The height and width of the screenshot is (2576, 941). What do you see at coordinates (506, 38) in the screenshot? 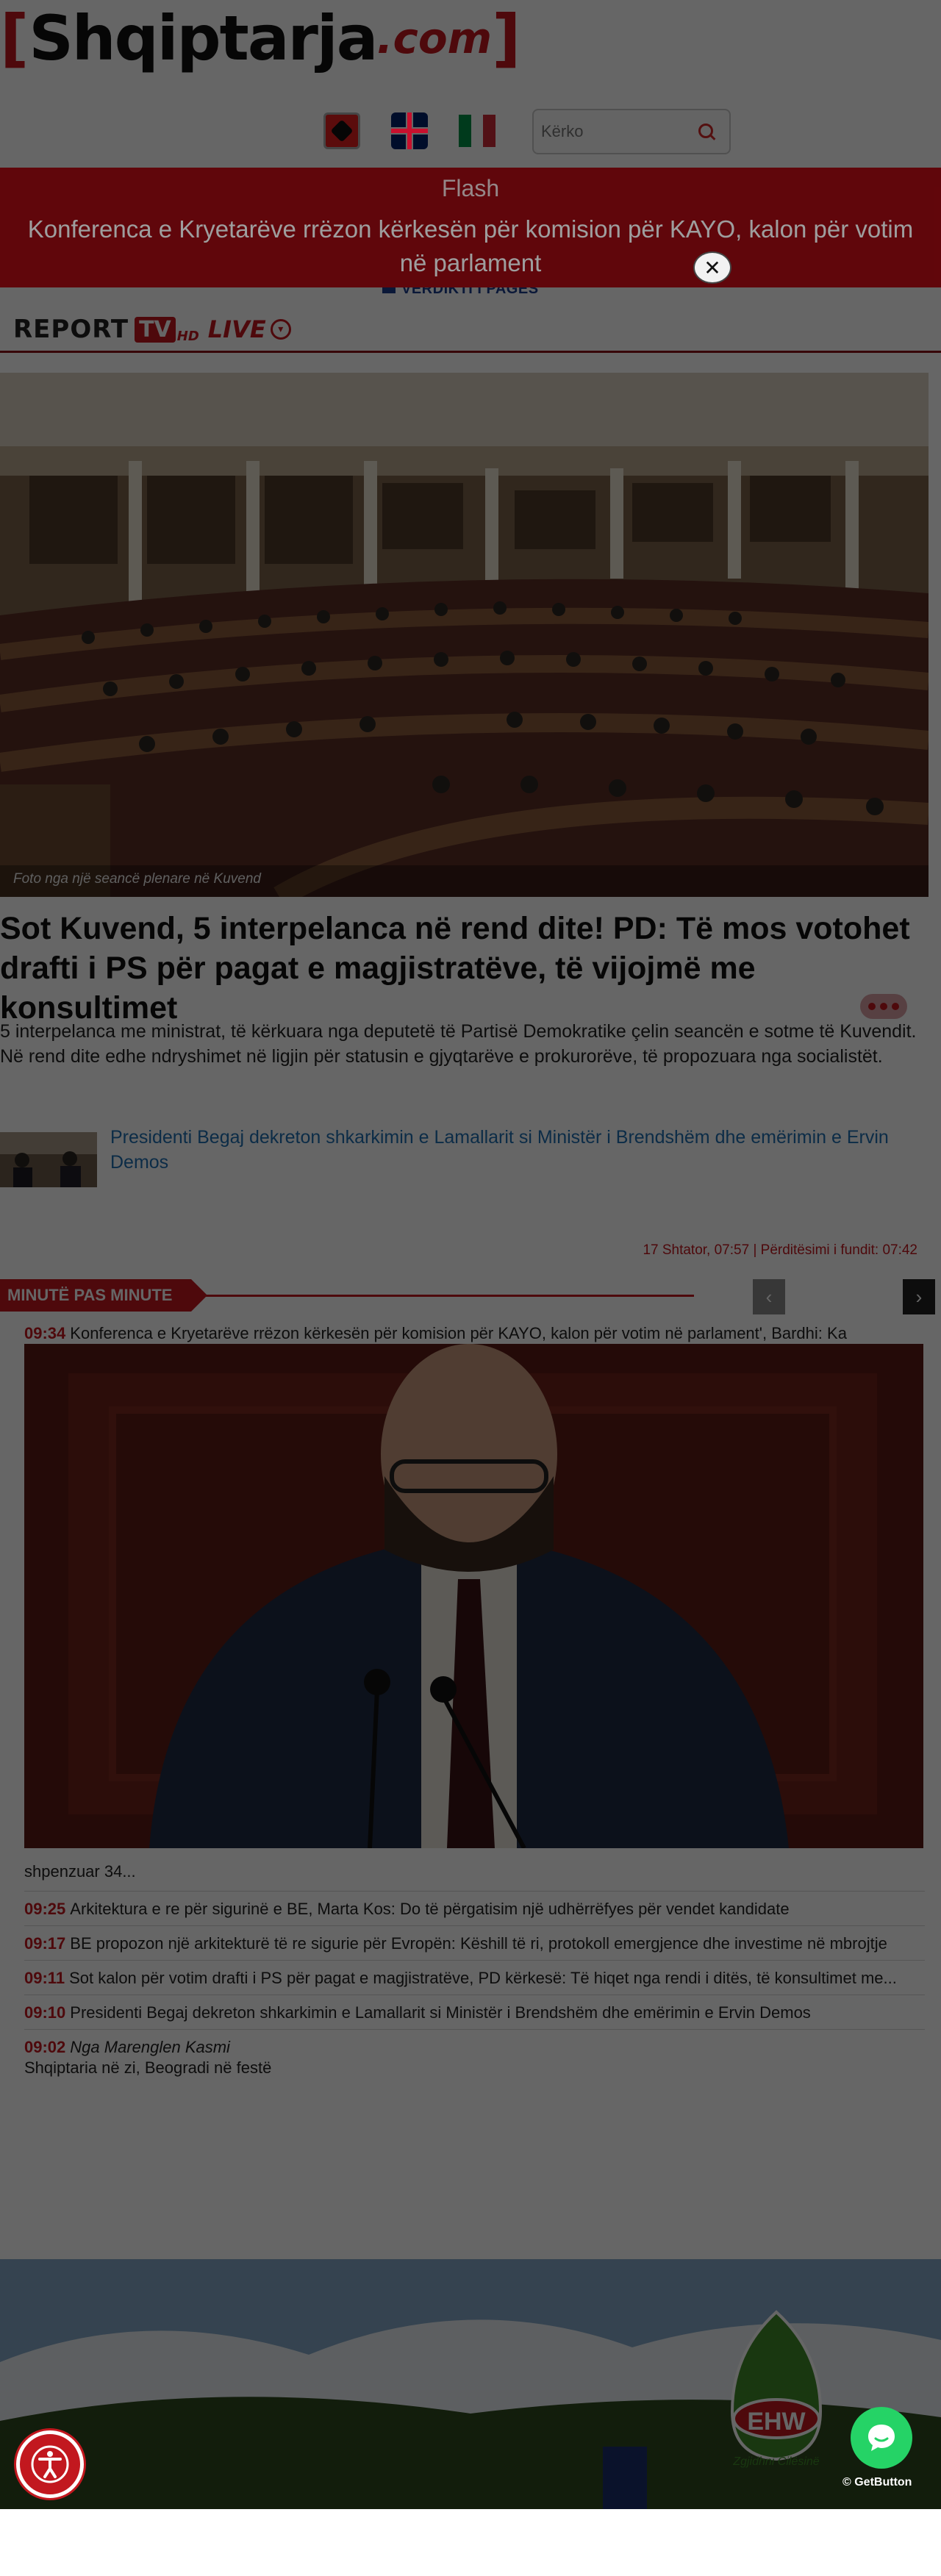
I see `logo-bracket-right: ]` at bounding box center [506, 38].